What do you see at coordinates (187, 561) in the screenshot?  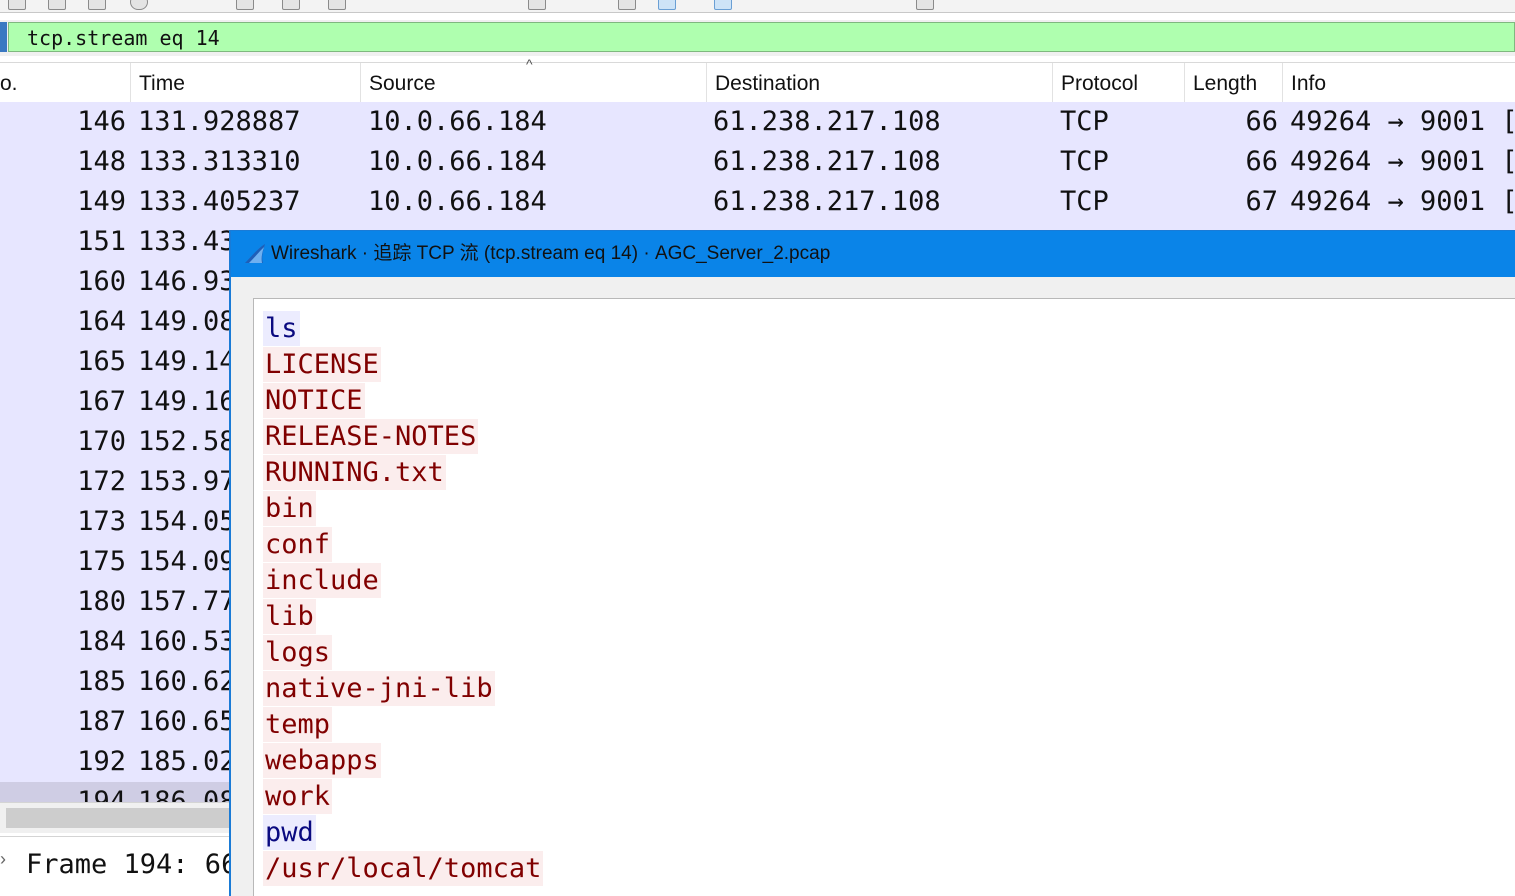 I see `packet-time: 154.09` at bounding box center [187, 561].